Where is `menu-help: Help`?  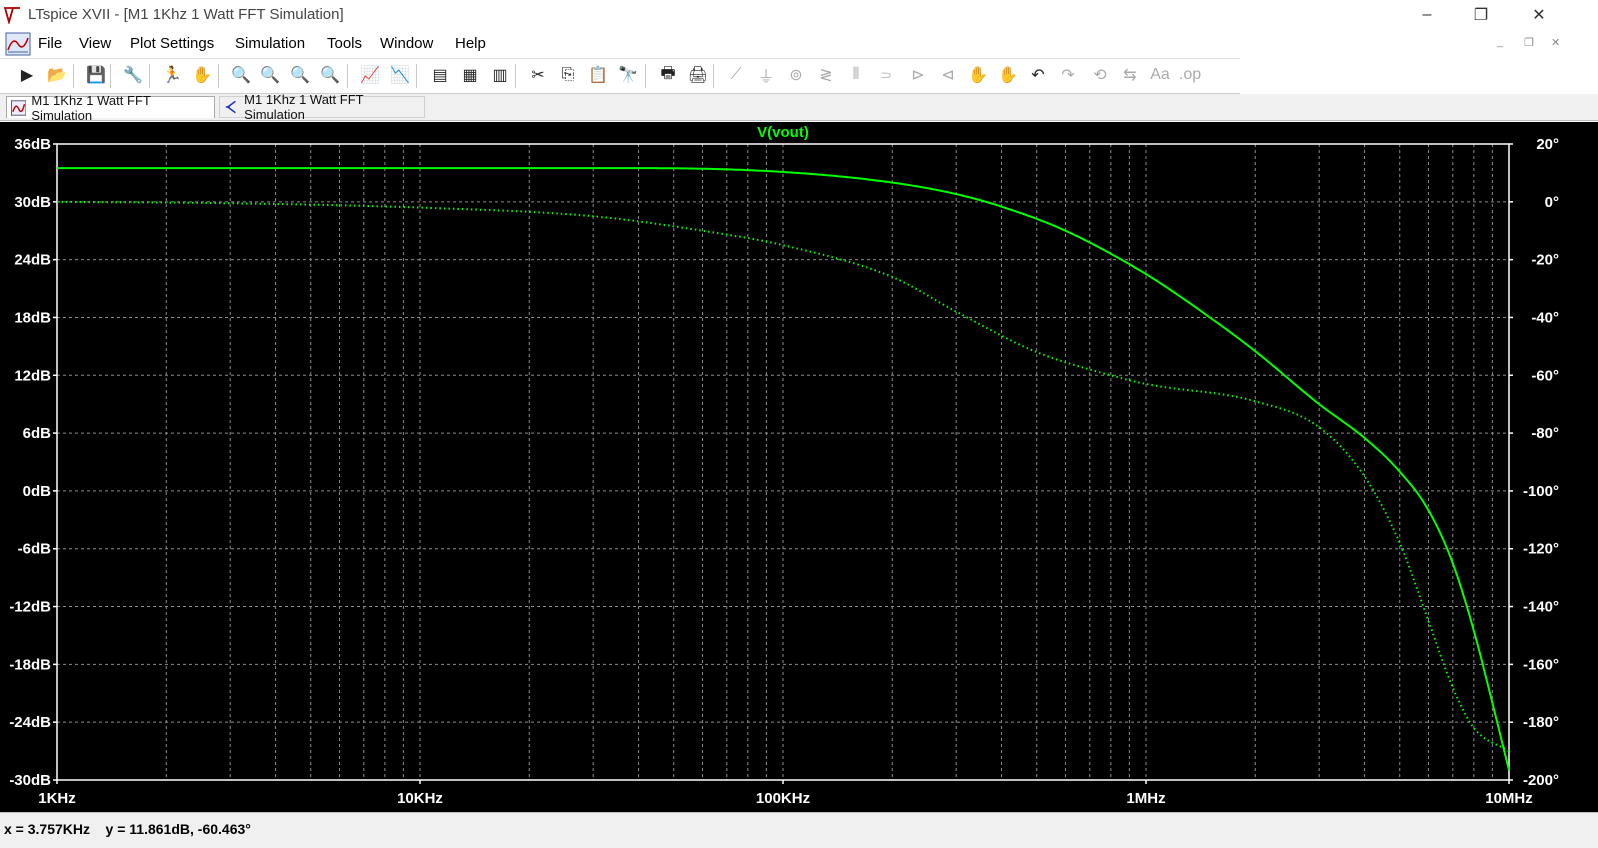 menu-help: Help is located at coordinates (470, 43).